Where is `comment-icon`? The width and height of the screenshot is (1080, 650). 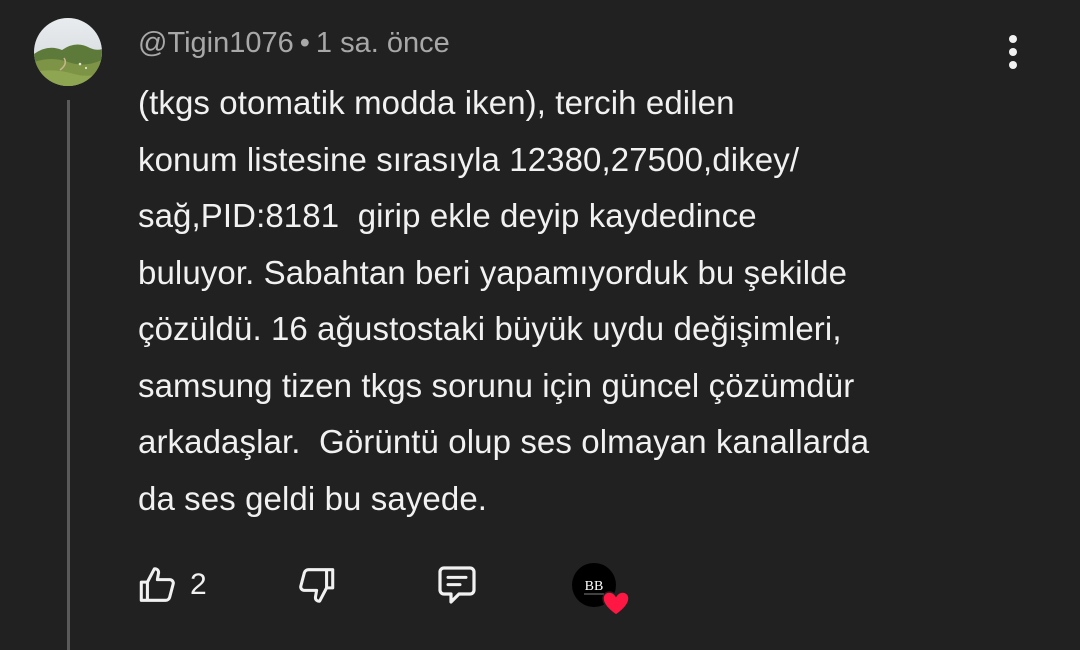 comment-icon is located at coordinates (457, 585).